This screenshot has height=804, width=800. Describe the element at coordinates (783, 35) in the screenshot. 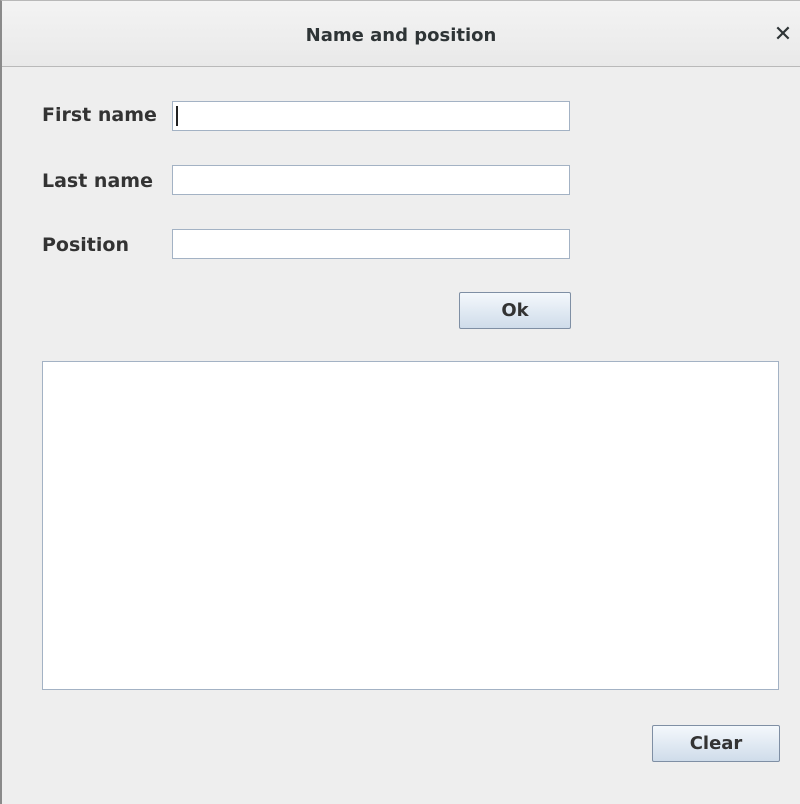

I see `close-icon: ✕` at that location.